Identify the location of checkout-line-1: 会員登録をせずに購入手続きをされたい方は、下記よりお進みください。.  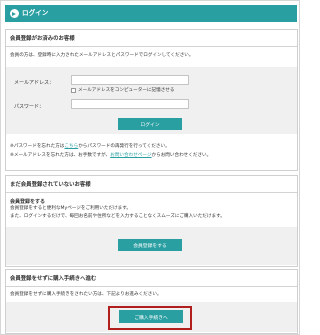
(86, 294).